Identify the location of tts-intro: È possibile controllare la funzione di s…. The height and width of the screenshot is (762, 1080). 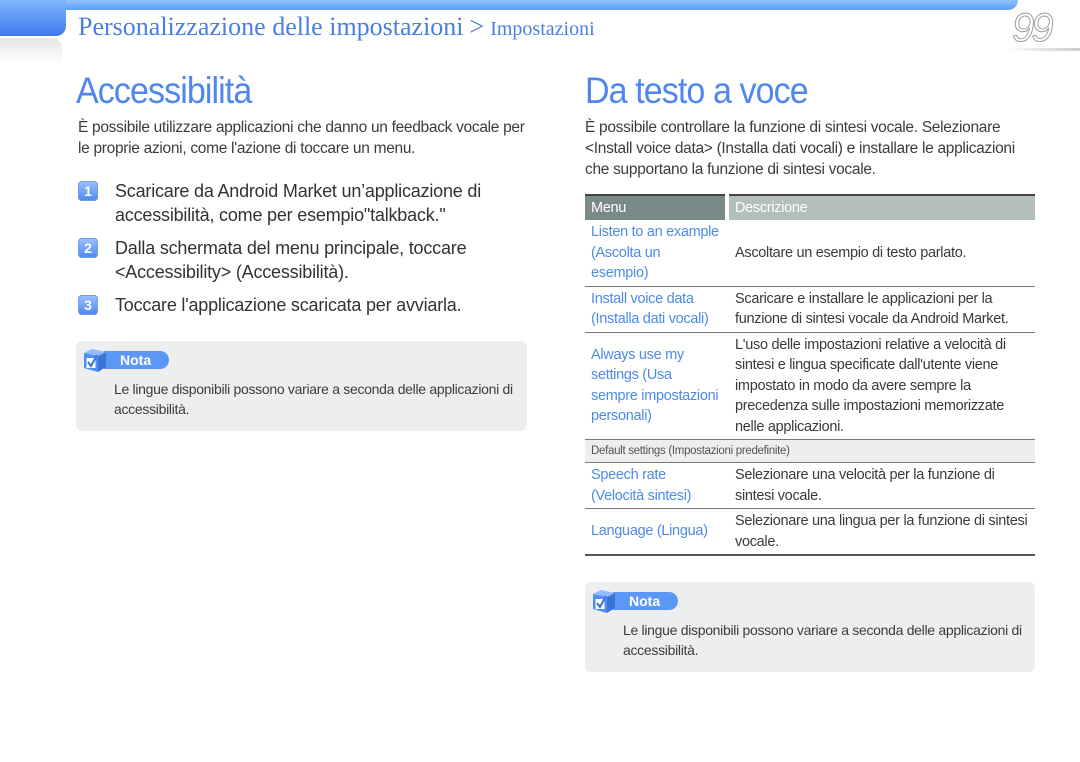
(800, 148).